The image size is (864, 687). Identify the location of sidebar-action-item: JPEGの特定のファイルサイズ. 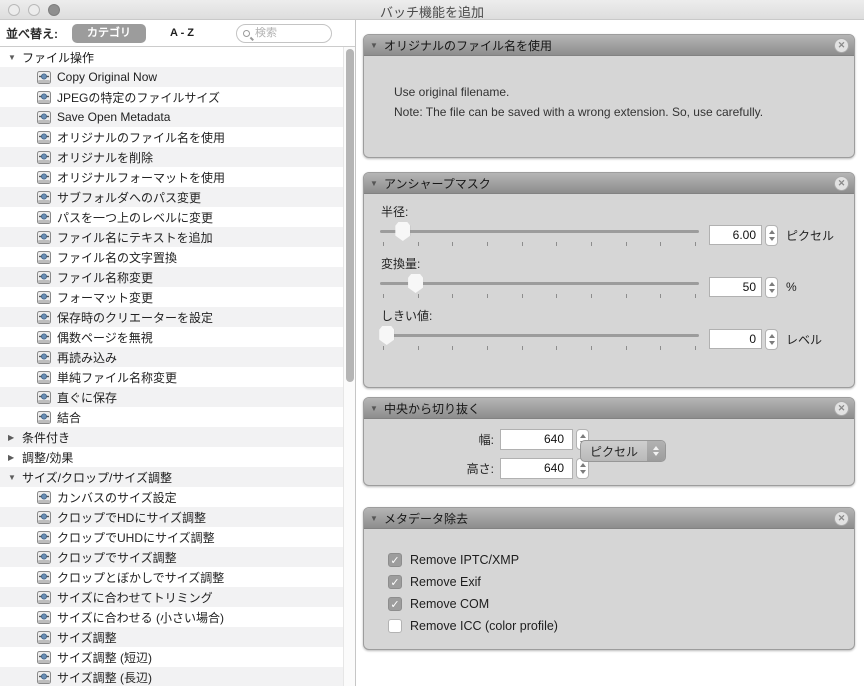
(171, 97).